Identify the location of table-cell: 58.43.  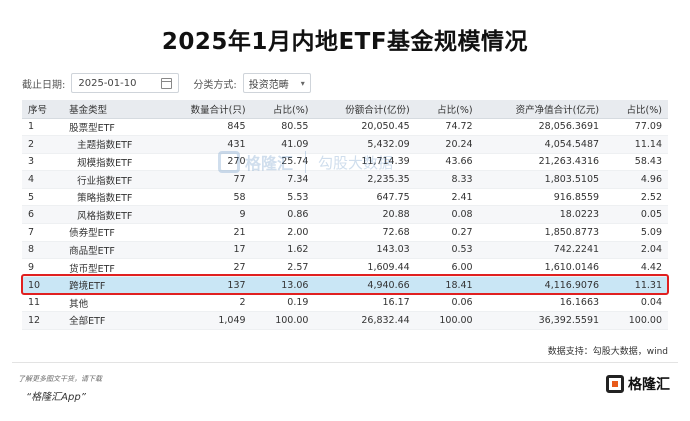
(636, 162).